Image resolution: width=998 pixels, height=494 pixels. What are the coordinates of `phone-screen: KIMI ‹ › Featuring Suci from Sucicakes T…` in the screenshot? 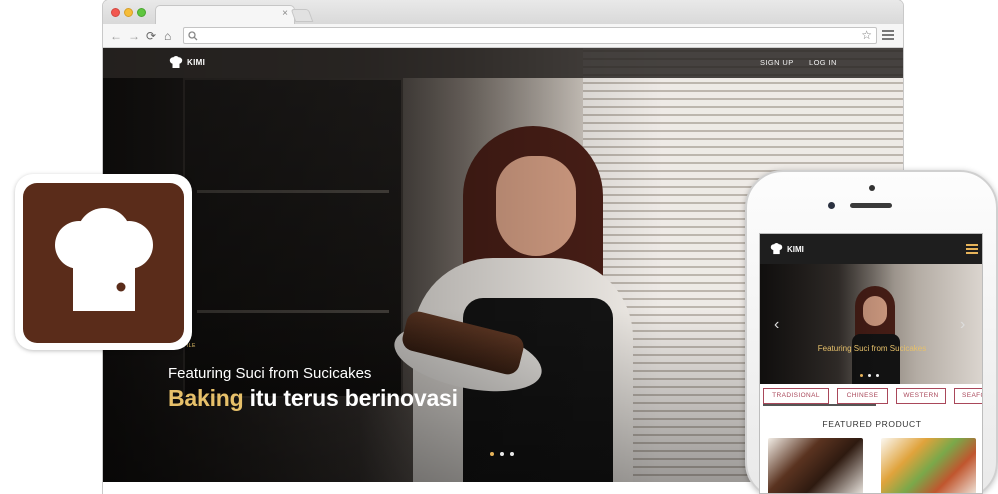 It's located at (871, 363).